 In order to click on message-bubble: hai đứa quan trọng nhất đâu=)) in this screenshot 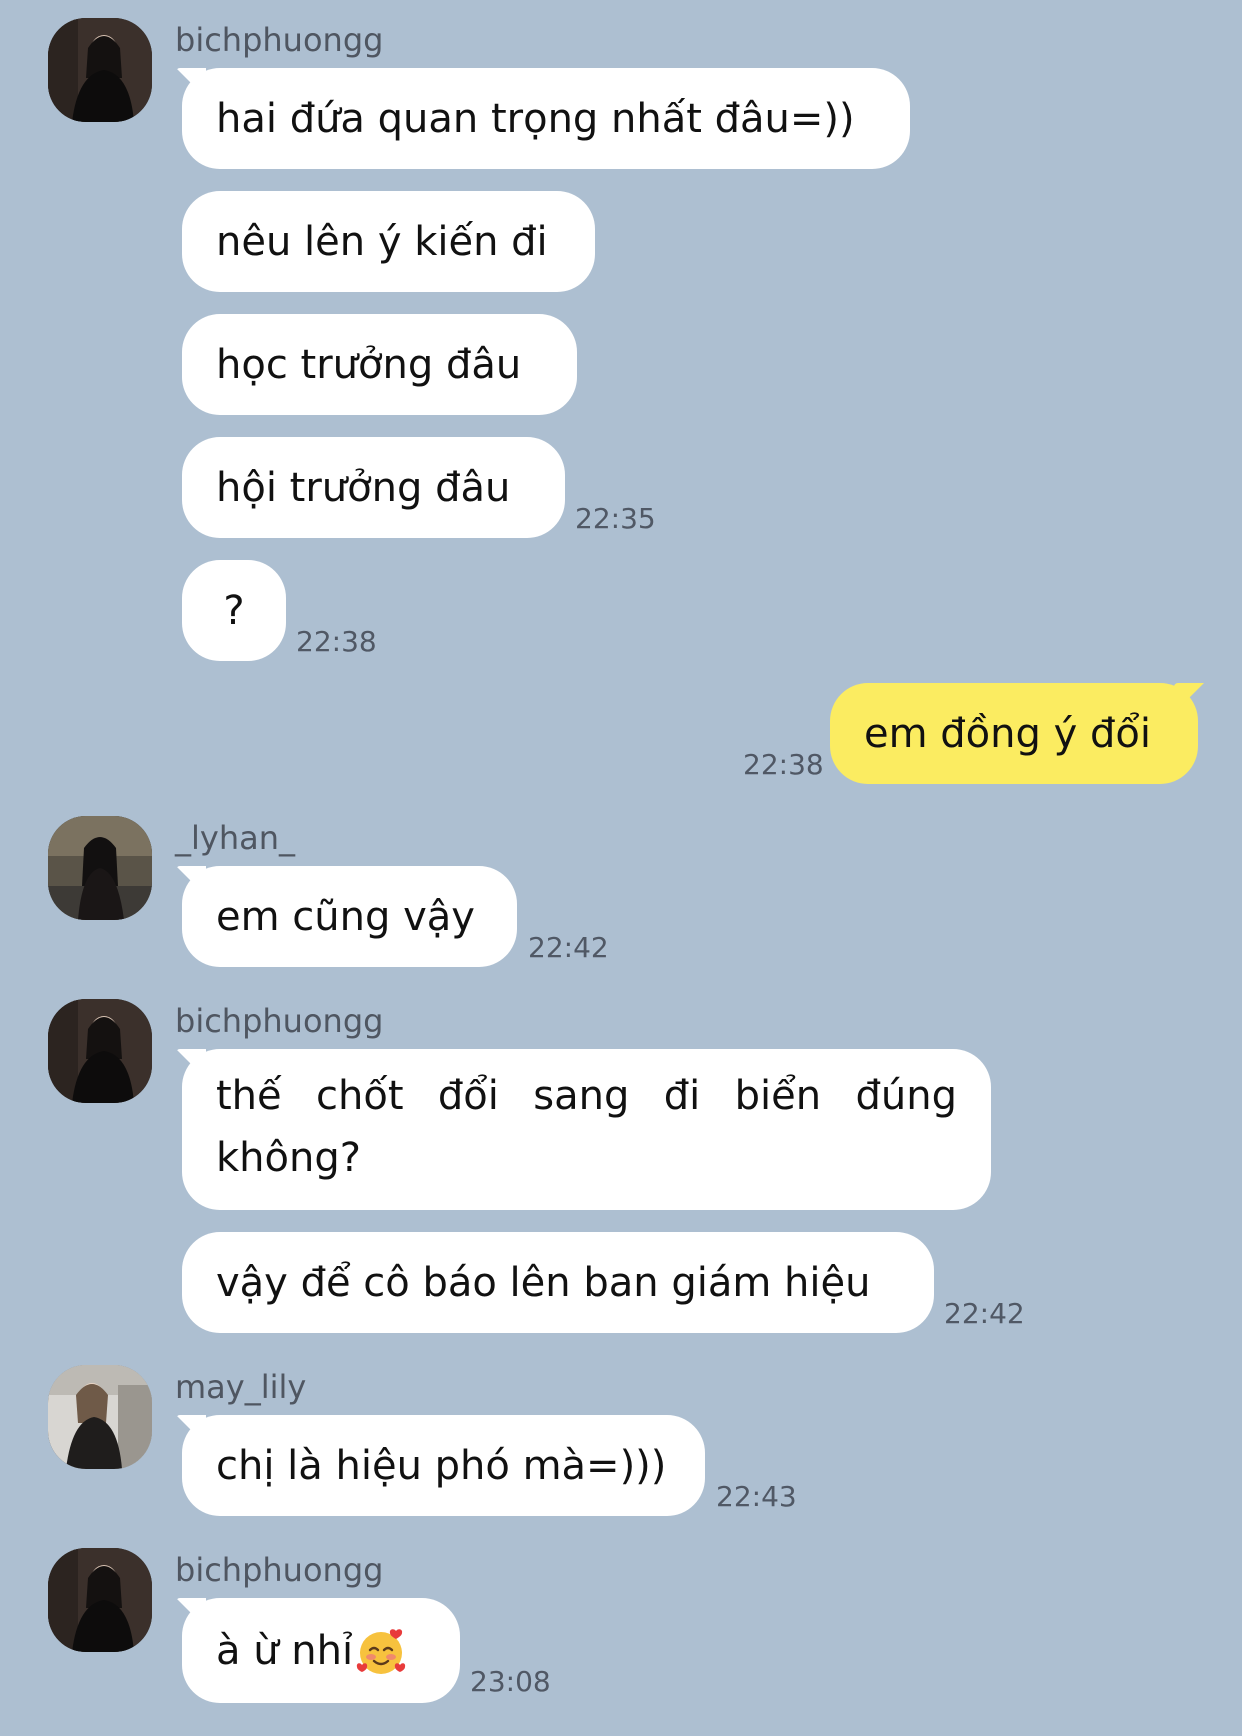, I will do `click(546, 118)`.